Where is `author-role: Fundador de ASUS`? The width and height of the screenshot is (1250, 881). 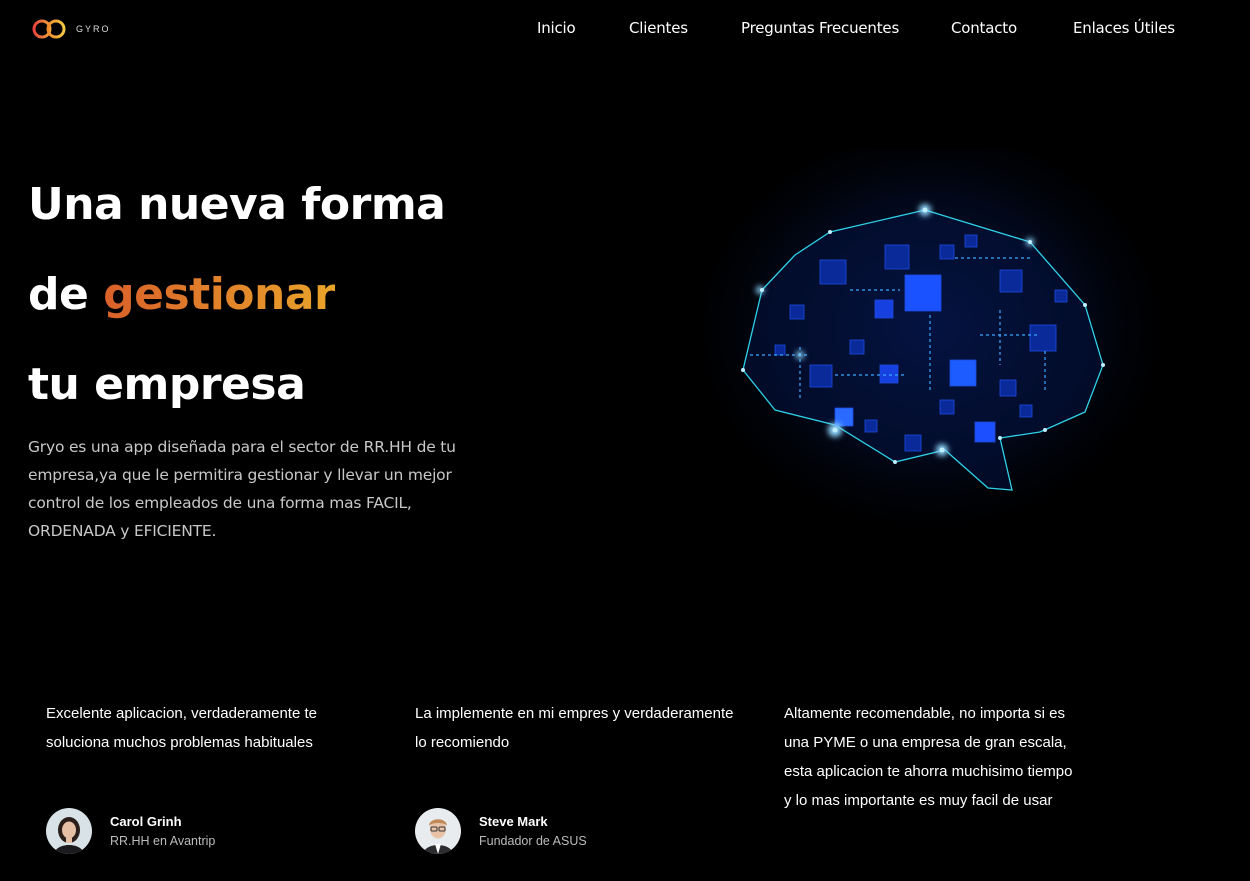 author-role: Fundador de ASUS is located at coordinates (533, 841).